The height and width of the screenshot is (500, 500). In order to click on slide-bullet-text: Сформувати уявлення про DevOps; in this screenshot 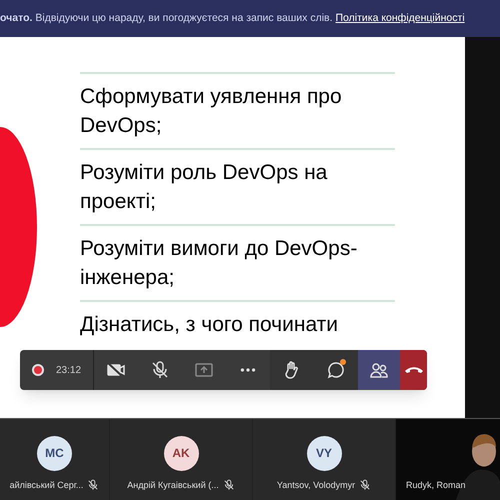, I will do `click(211, 111)`.